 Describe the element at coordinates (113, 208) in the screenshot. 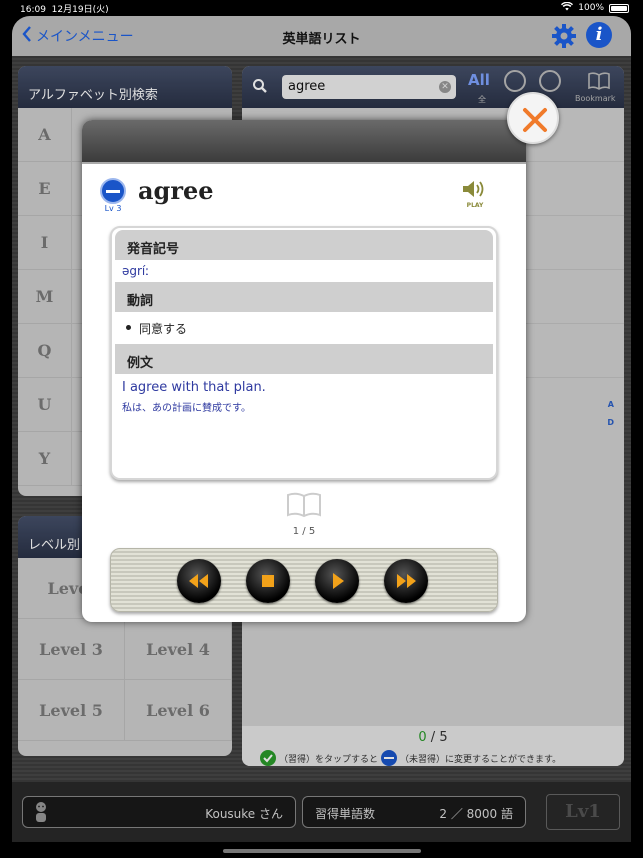

I see `level-label: Lv 3` at that location.